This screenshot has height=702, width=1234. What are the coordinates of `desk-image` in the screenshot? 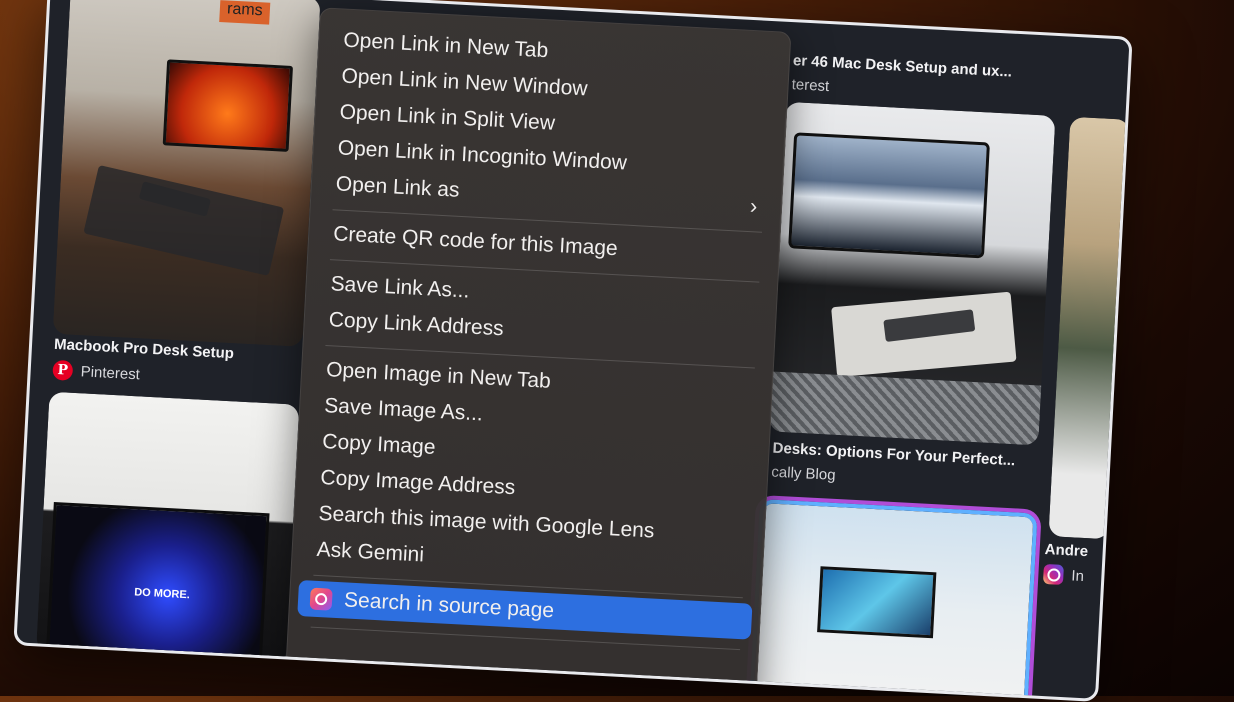 It's located at (1089, 328).